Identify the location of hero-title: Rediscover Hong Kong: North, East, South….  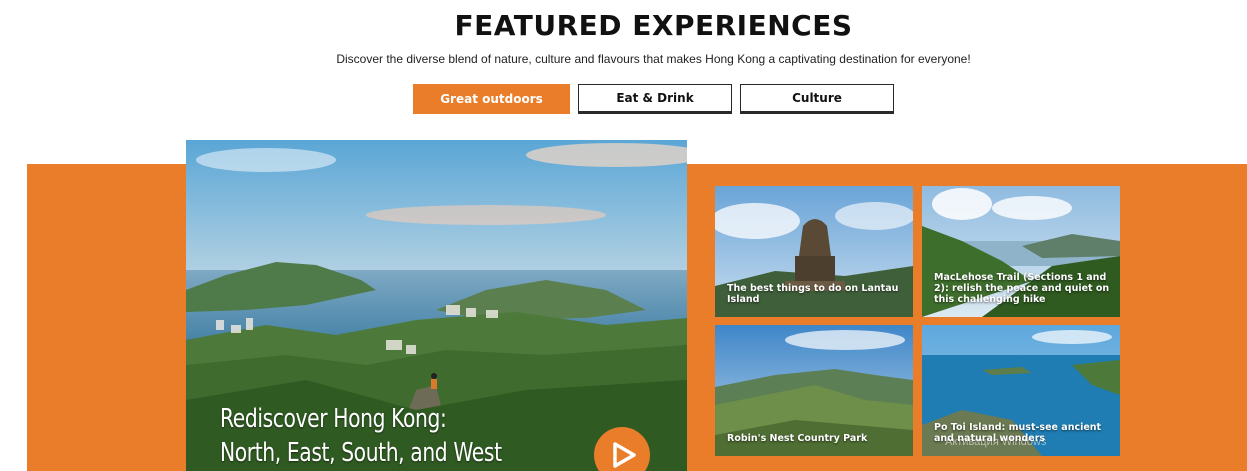
(361, 436).